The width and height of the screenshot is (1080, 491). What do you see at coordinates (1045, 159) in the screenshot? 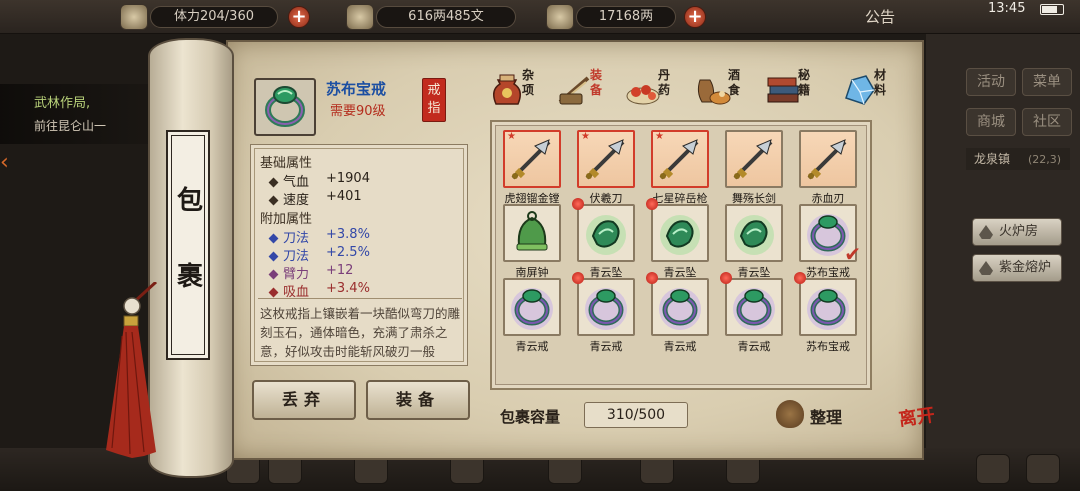
I see `location-coord: (22,3)` at bounding box center [1045, 159].